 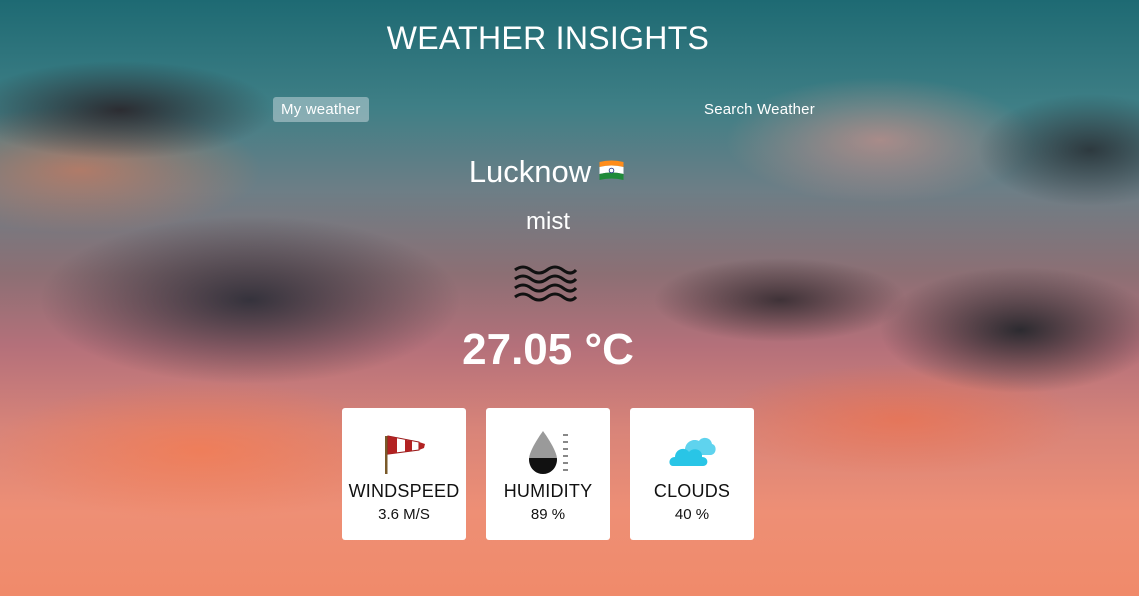 What do you see at coordinates (548, 38) in the screenshot?
I see `app-title: WEATHER INSIGHTS` at bounding box center [548, 38].